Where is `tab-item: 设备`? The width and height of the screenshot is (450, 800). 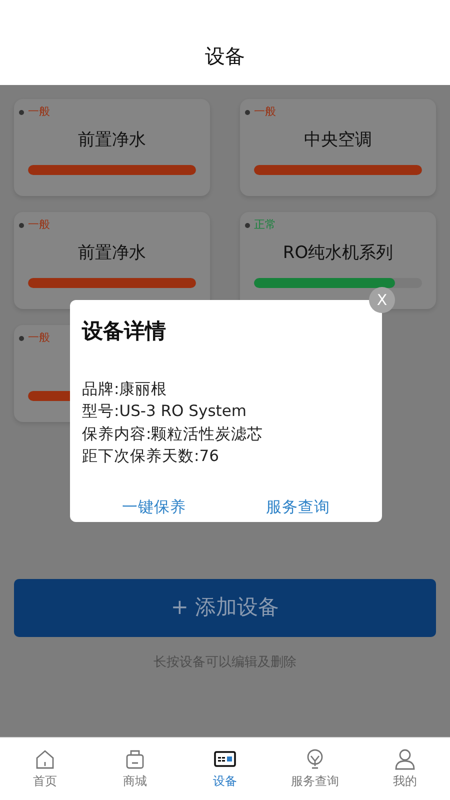 tab-item: 设备 is located at coordinates (225, 769).